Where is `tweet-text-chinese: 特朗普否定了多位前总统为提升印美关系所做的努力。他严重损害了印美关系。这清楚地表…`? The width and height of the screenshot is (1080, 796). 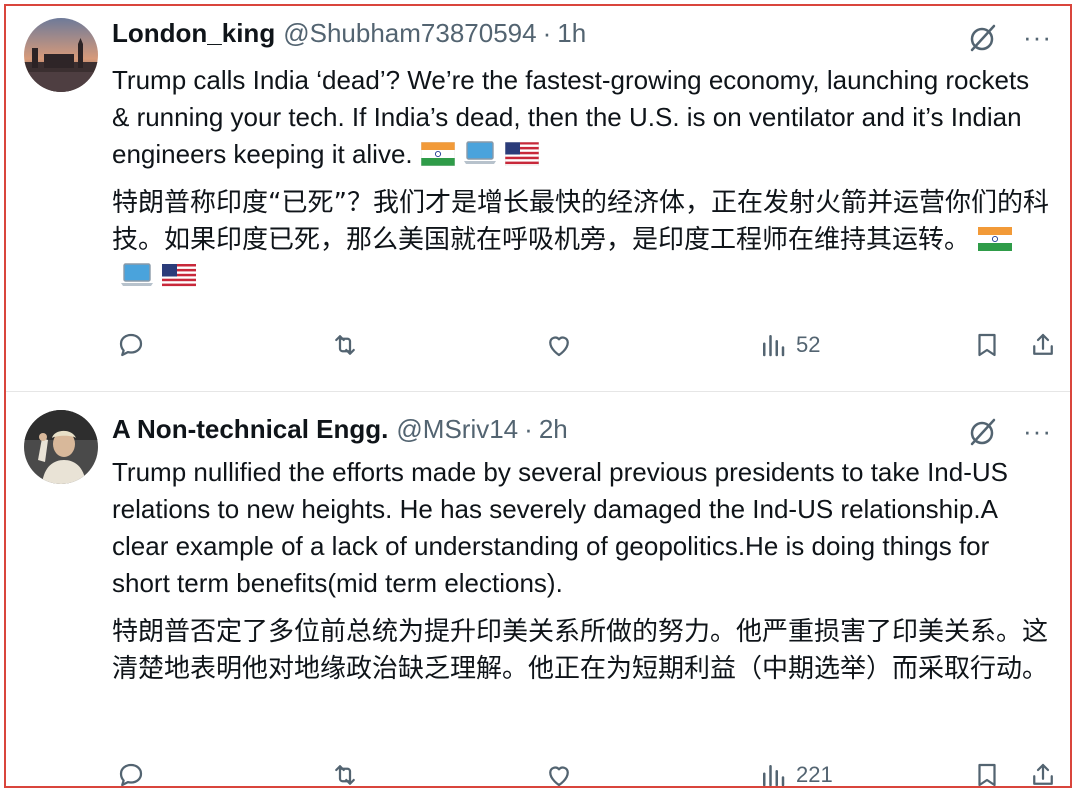 tweet-text-chinese: 特朗普否定了多位前总统为提升印美关系所做的努力。他严重损害了印美关系。这清楚地表… is located at coordinates (580, 650).